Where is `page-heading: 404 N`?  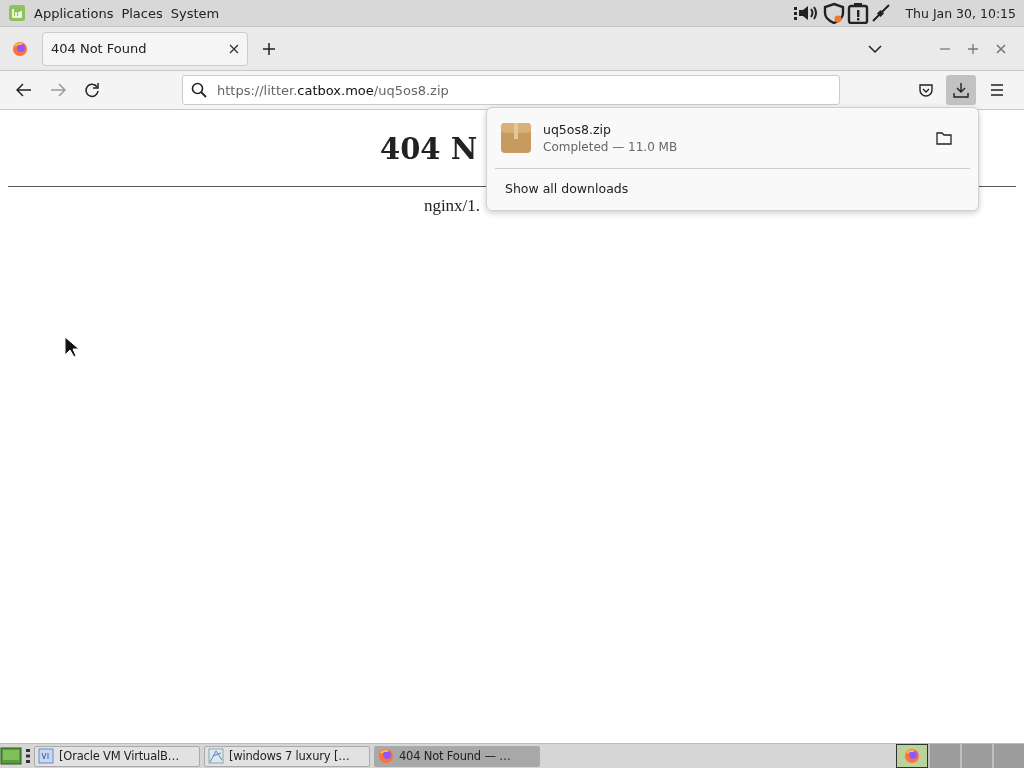 page-heading: 404 N is located at coordinates (429, 149).